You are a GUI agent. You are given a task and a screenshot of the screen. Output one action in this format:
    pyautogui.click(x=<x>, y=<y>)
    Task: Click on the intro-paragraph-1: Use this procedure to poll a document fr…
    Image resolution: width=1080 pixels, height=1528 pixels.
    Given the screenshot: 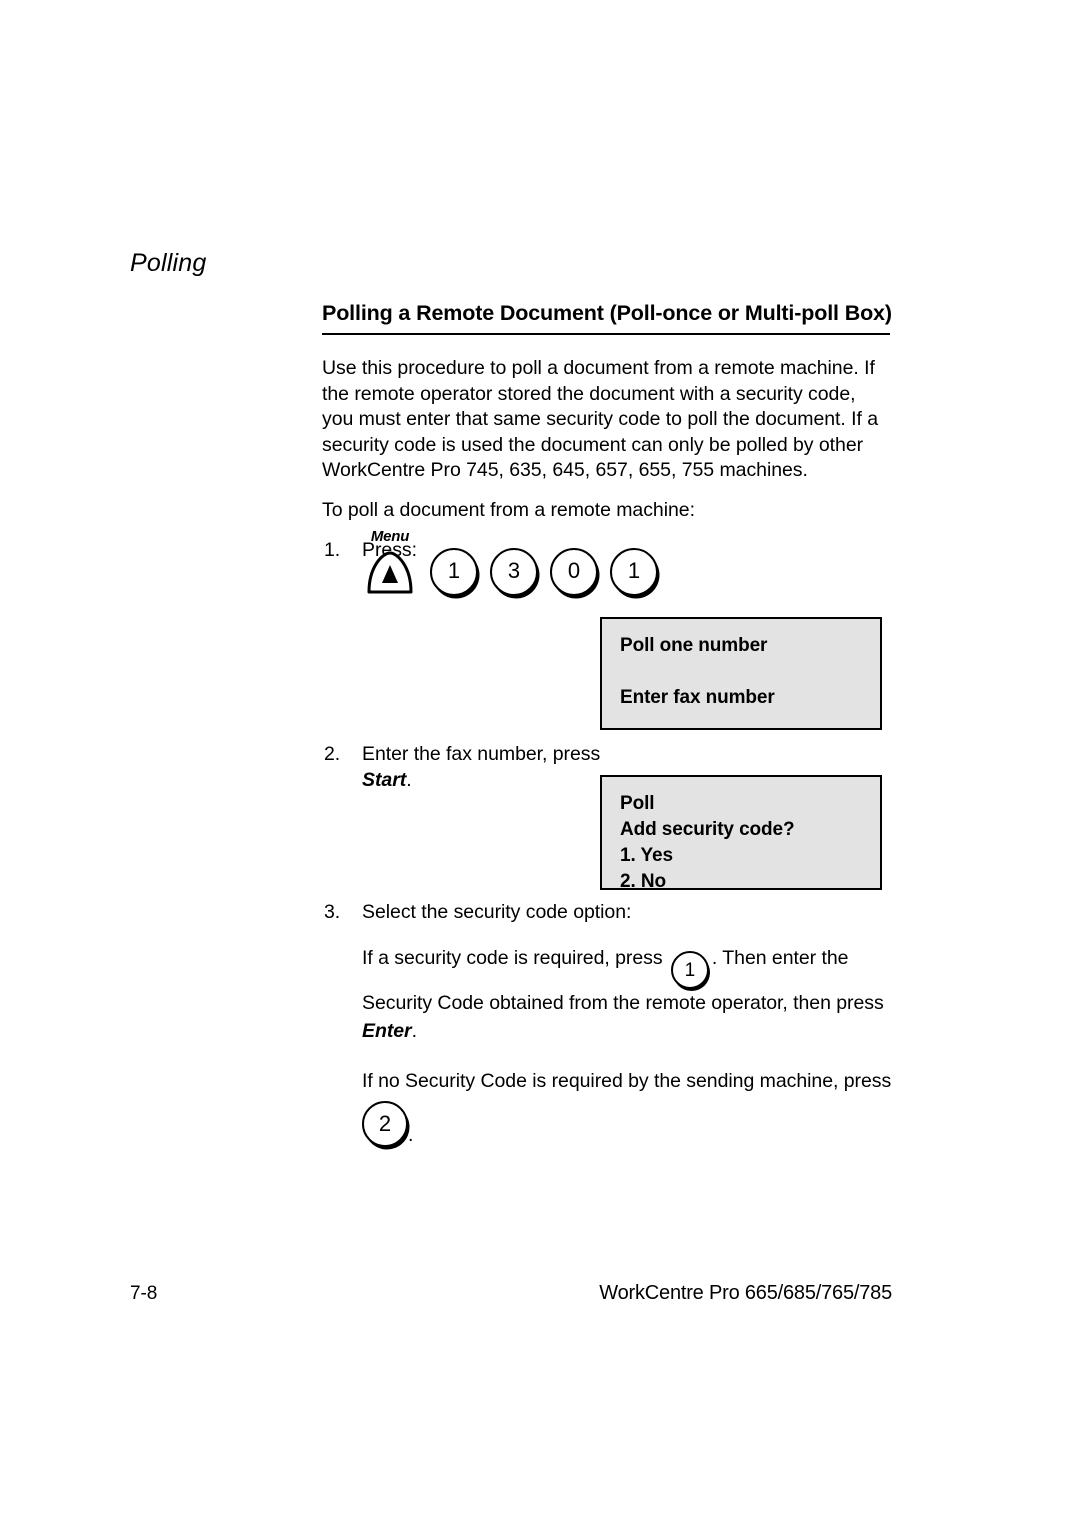 What is the action you would take?
    pyautogui.click(x=600, y=419)
    